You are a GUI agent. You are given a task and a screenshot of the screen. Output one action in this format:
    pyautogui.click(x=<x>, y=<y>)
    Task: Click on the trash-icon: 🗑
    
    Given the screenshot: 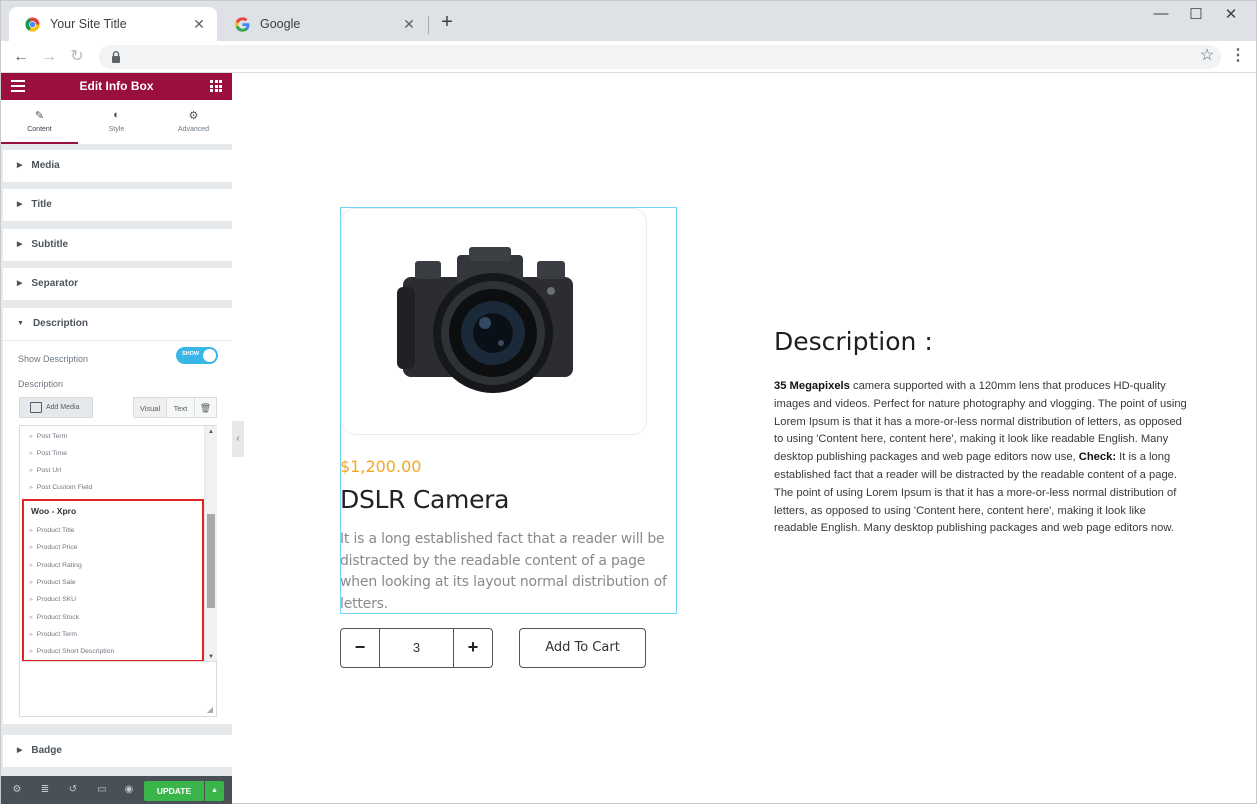 What is the action you would take?
    pyautogui.click(x=206, y=407)
    